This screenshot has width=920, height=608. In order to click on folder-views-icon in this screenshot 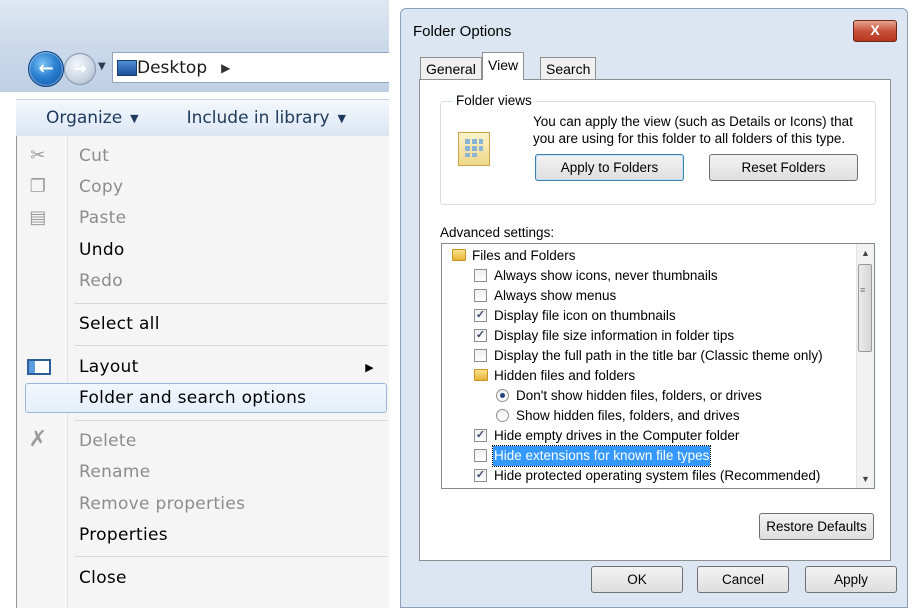, I will do `click(474, 149)`.